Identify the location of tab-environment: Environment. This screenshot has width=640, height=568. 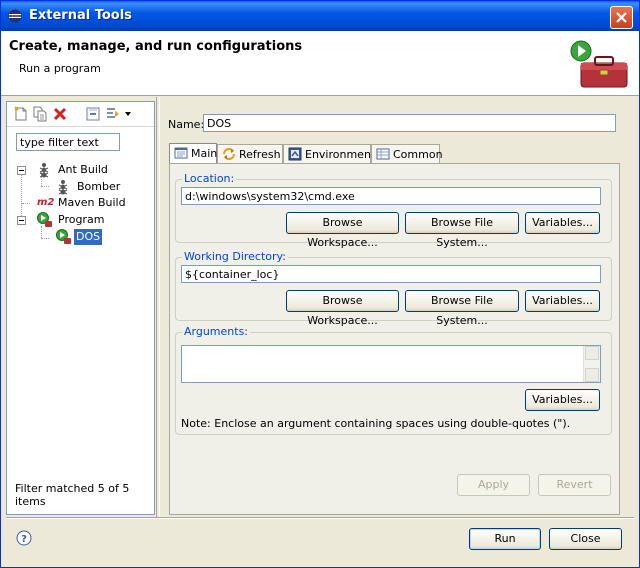
(329, 153).